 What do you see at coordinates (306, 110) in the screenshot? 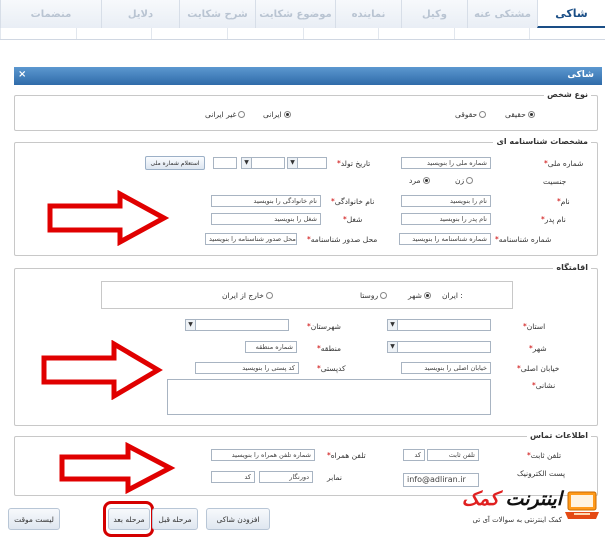
I see `person-type-group: نوع شخص حقیقی حقوقی ایرانی غیر ایرانی` at bounding box center [306, 110].